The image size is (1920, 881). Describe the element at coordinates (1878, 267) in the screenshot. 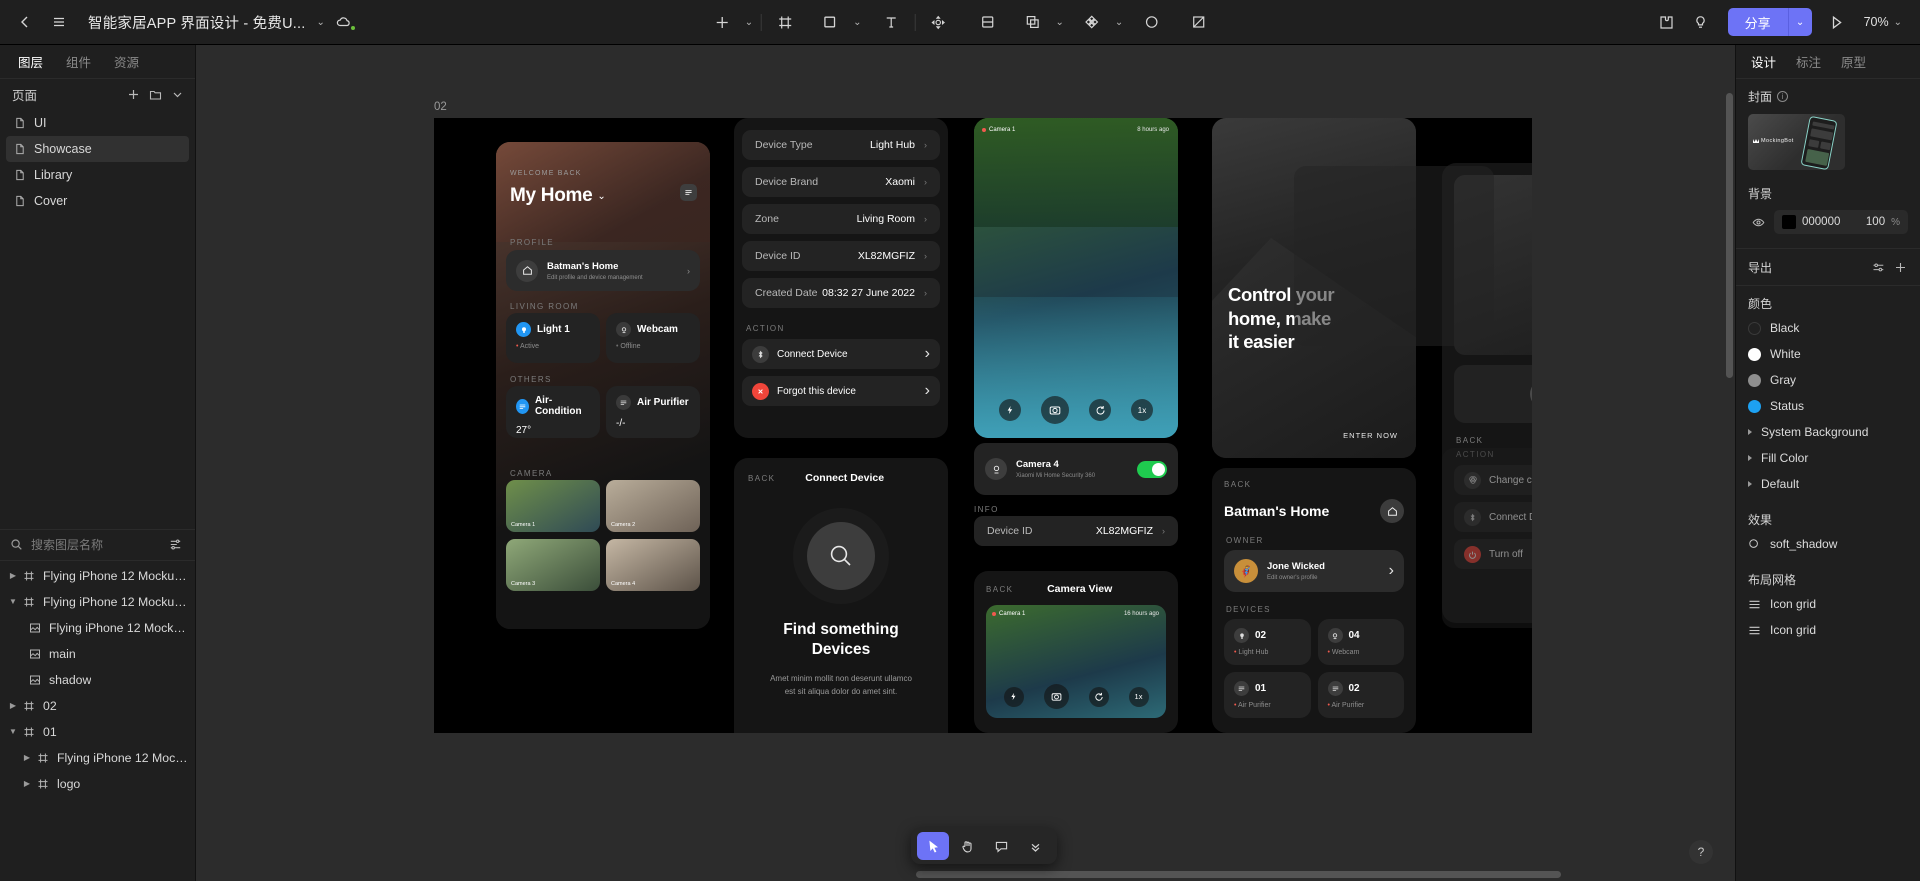

I see `sliders-icon` at that location.